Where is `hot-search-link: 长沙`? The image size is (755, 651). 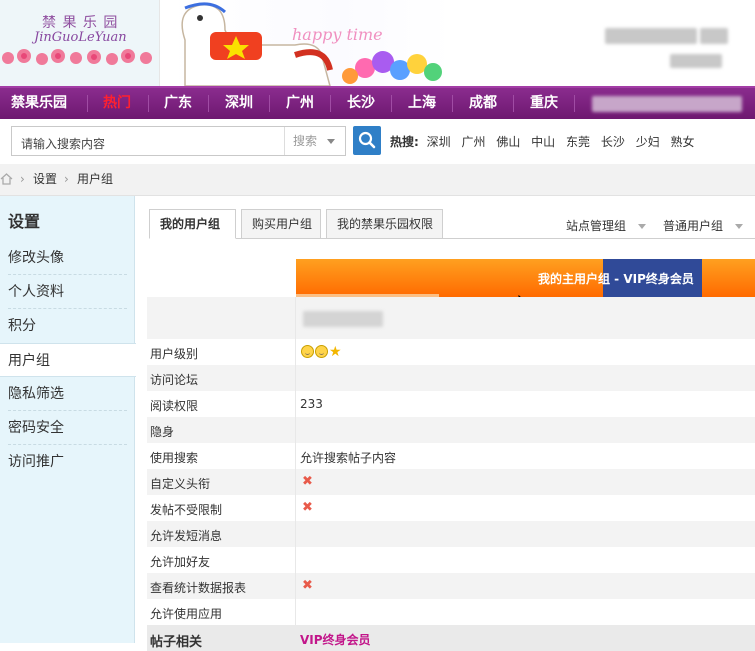 hot-search-link: 长沙 is located at coordinates (613, 142).